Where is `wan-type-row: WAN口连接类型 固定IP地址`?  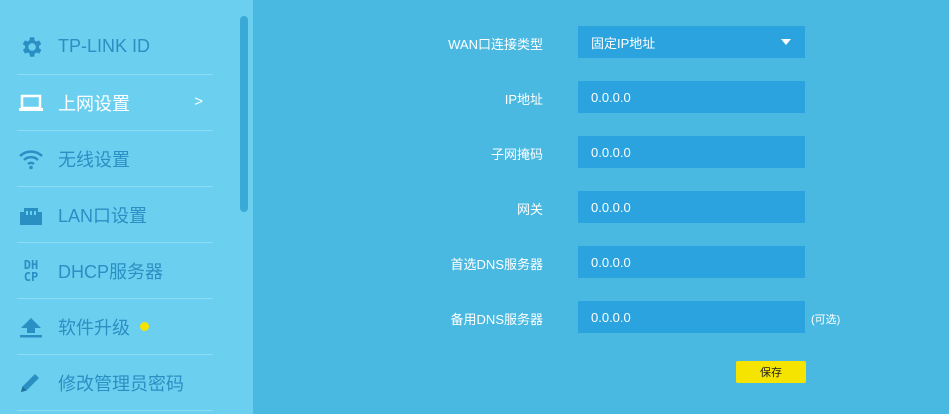 wan-type-row: WAN口连接类型 固定IP地址 is located at coordinates (664, 42).